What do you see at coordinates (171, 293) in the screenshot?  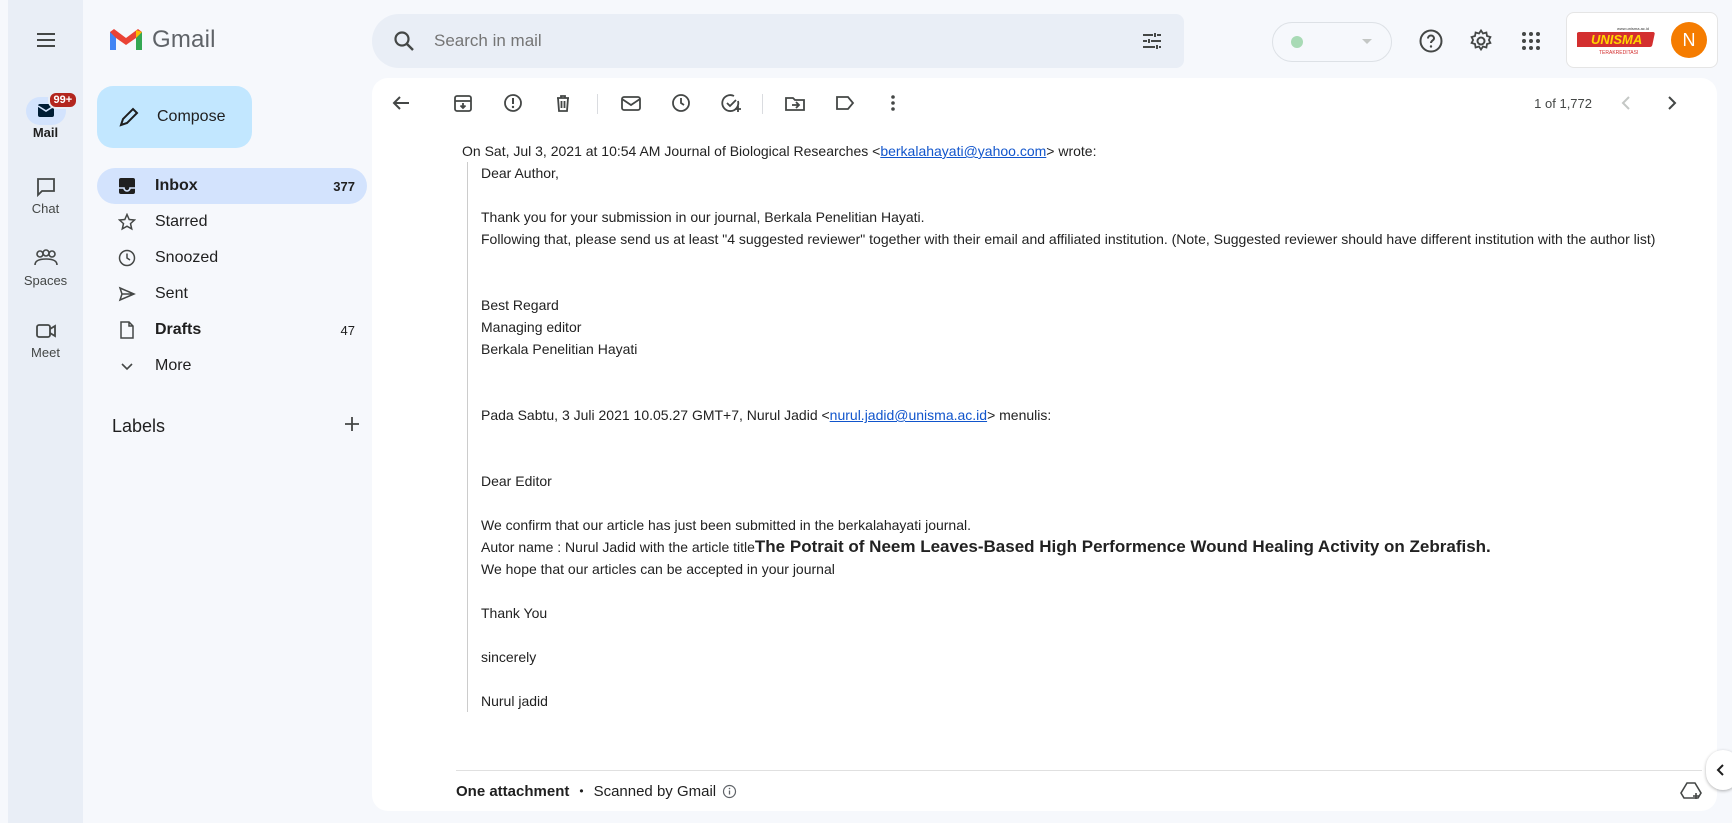 I see `nav-label: Sent` at bounding box center [171, 293].